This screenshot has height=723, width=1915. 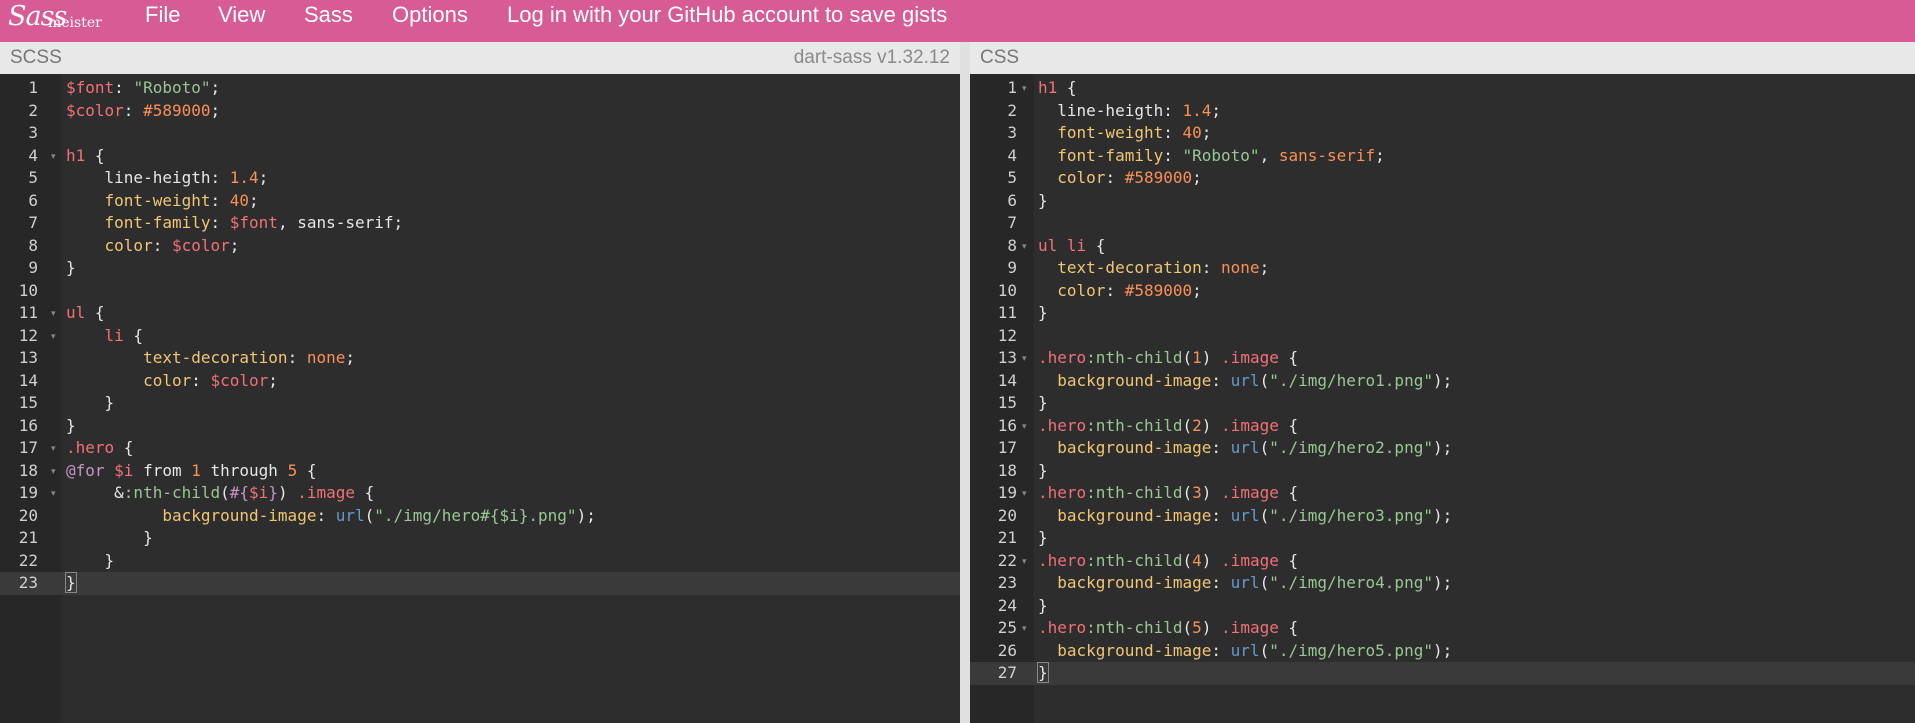 What do you see at coordinates (1007, 627) in the screenshot?
I see `line-number: 25` at bounding box center [1007, 627].